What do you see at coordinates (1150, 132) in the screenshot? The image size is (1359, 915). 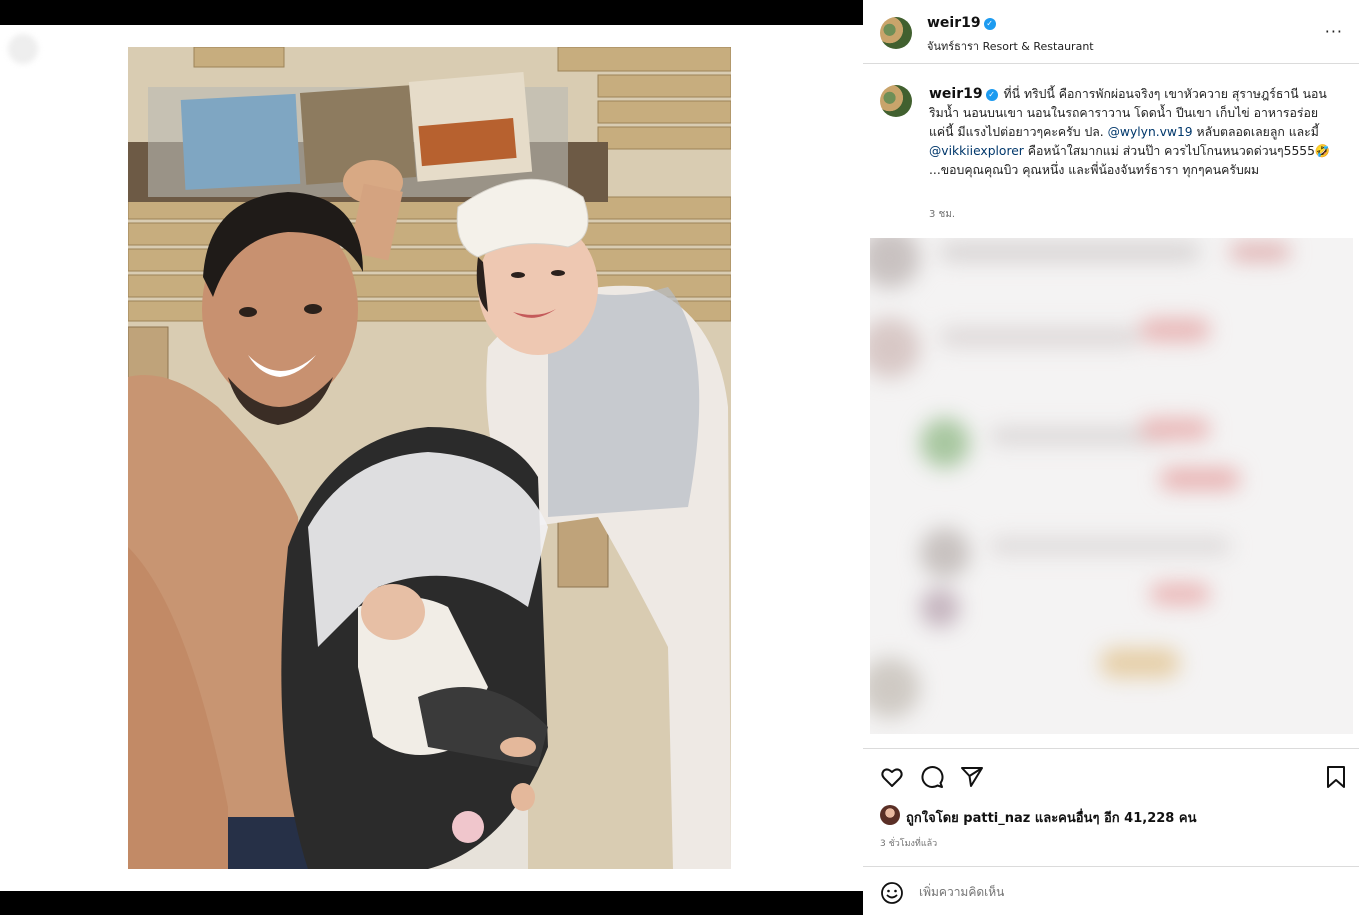 I see `mention-link: @wylyn.vw19` at bounding box center [1150, 132].